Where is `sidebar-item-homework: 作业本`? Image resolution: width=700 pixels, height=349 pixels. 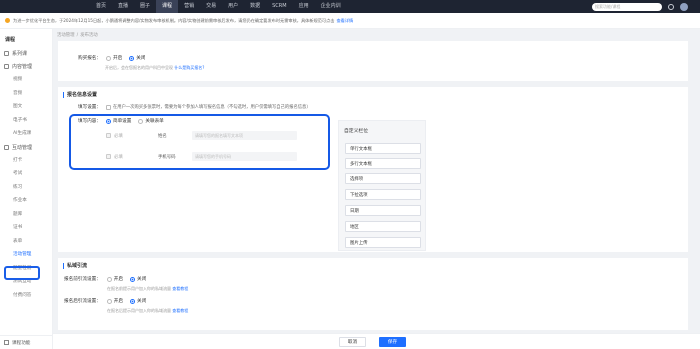 sidebar-item-homework: 作业本 is located at coordinates (26, 201).